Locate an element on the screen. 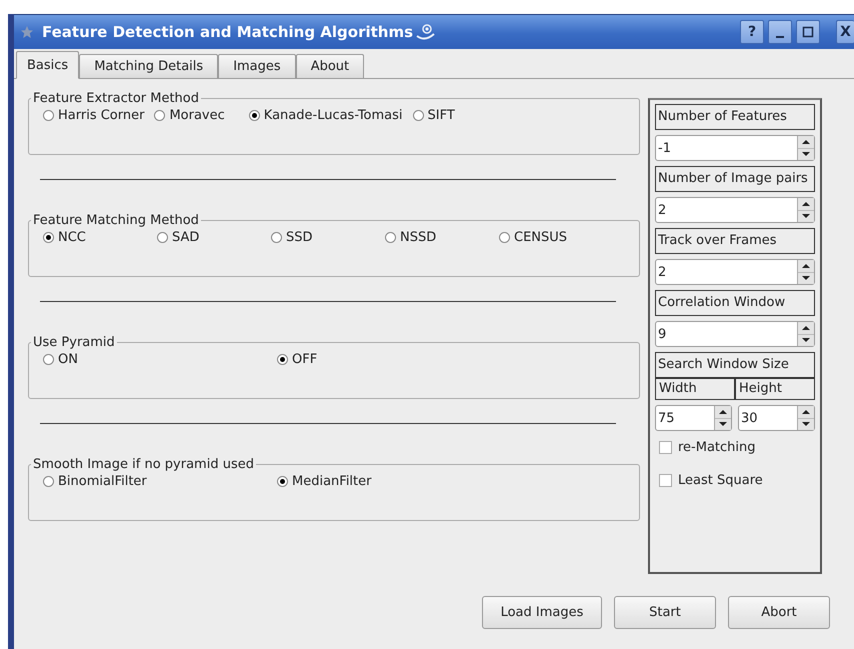  spin-box: -1 is located at coordinates (735, 148).